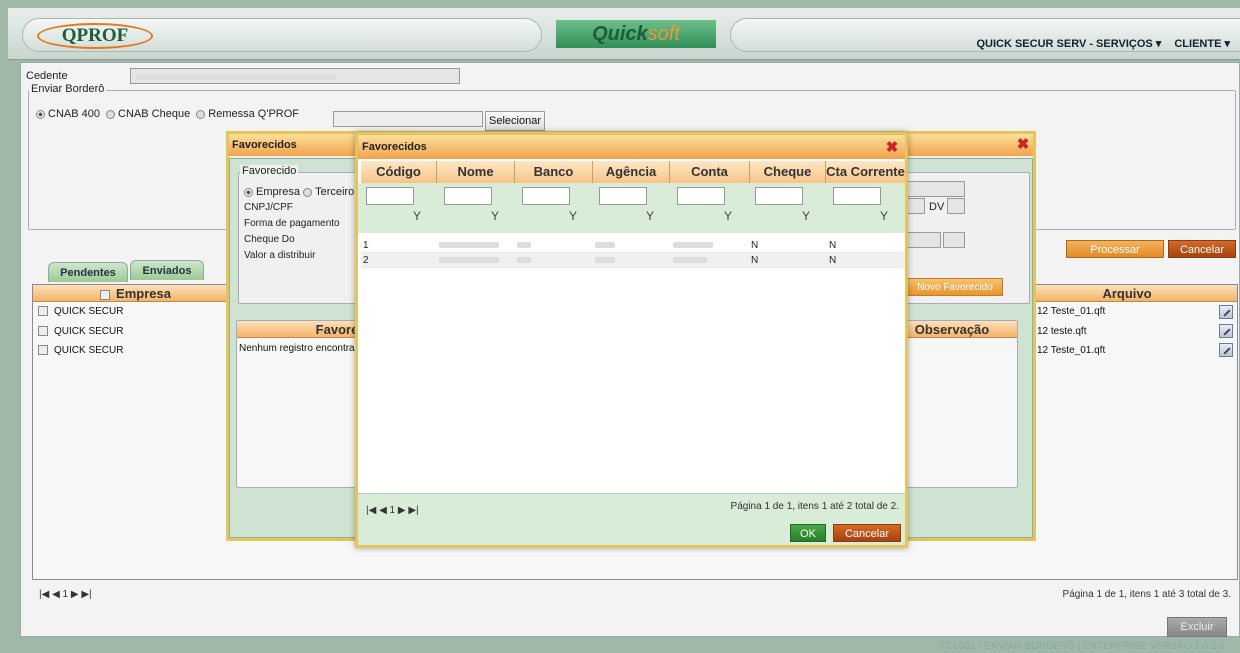  What do you see at coordinates (1023, 145) in the screenshot?
I see `dialog-back-close-icon: ✖` at bounding box center [1023, 145].